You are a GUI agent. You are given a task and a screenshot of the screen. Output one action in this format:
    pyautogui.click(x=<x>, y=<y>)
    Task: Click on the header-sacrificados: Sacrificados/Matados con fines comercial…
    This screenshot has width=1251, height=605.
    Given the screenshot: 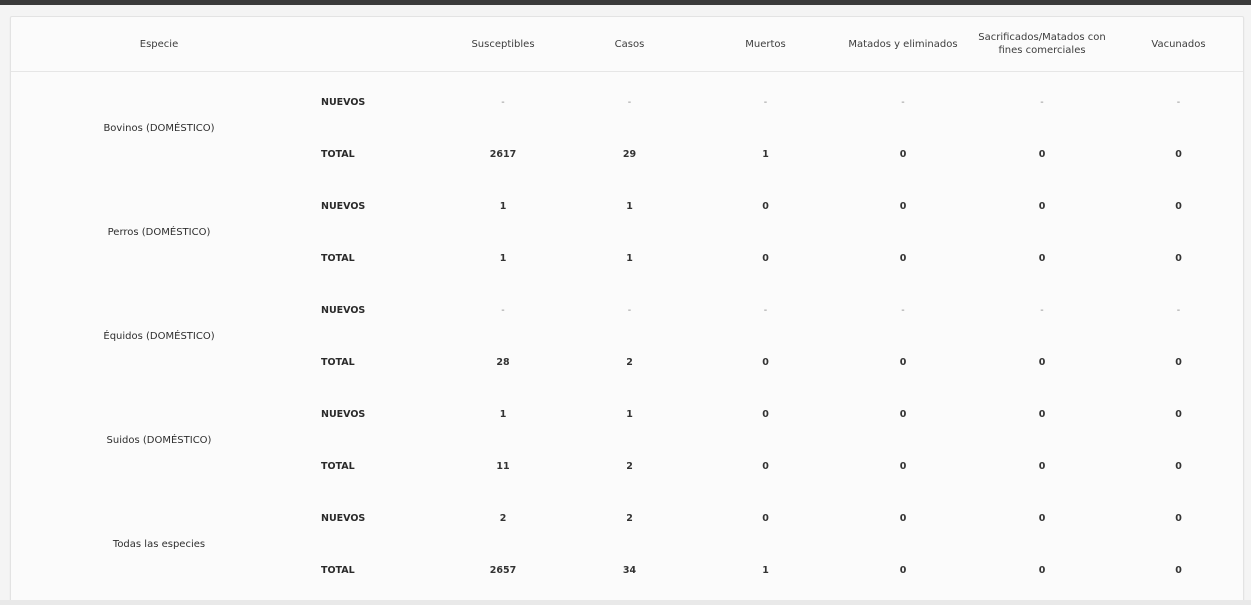 What is the action you would take?
    pyautogui.click(x=1042, y=44)
    